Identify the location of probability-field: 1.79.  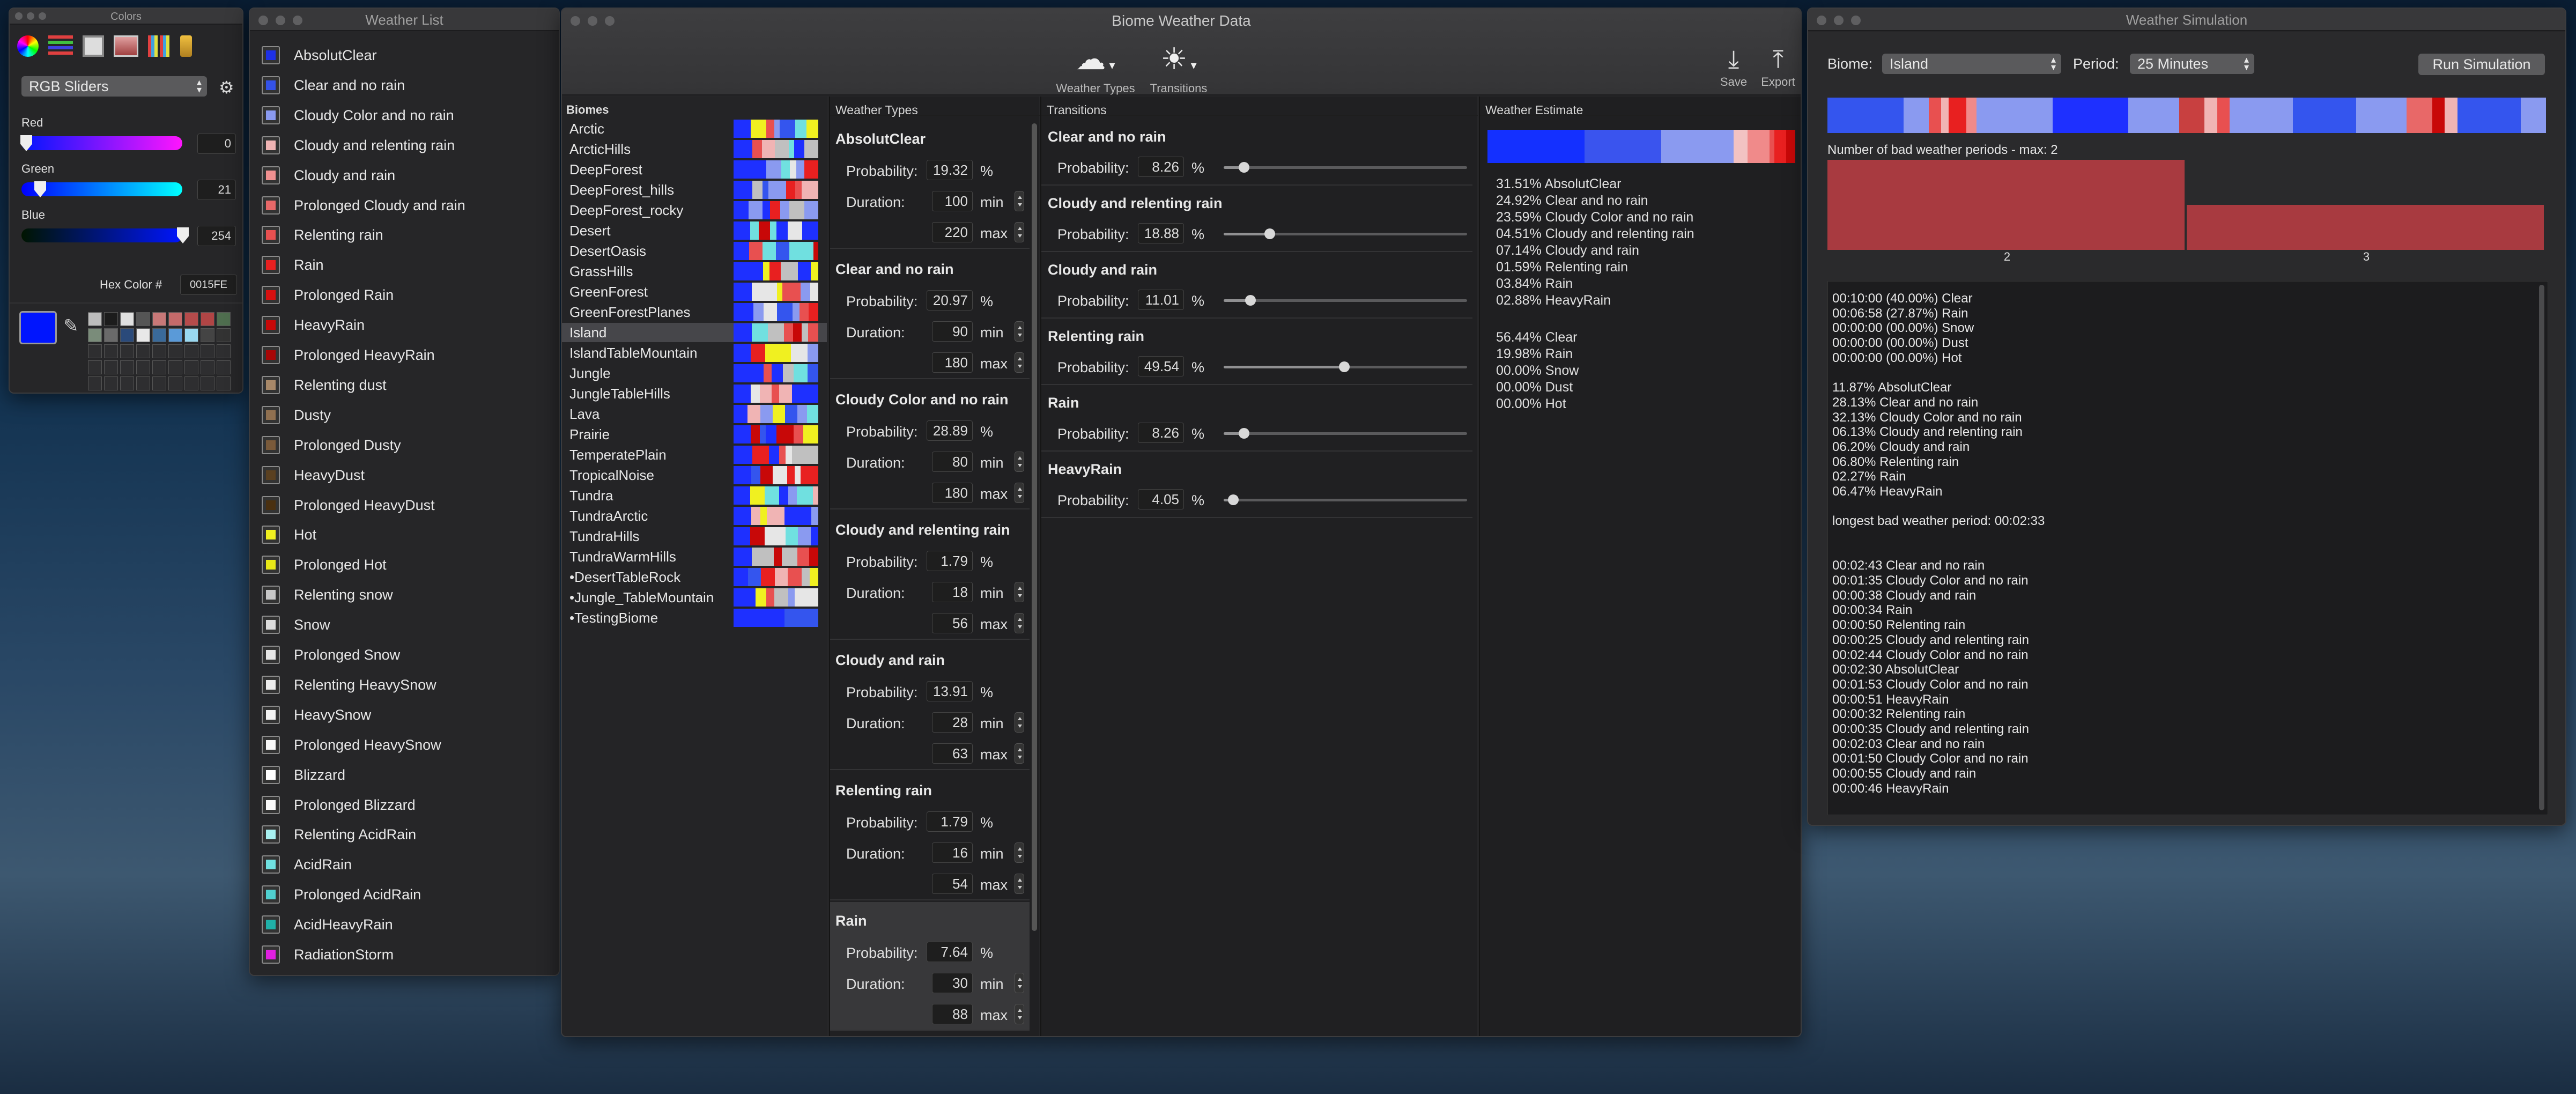
(950, 561).